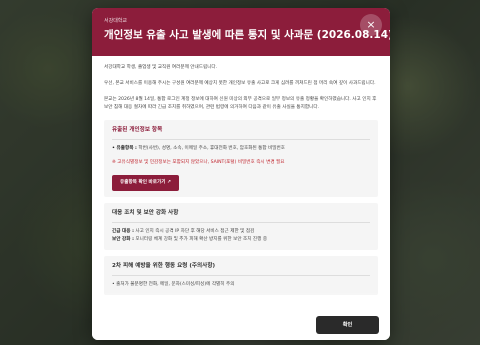 This screenshot has height=345, width=480. Describe the element at coordinates (145, 183) in the screenshot. I see `check-leaked-items-button: 유출항목 확인 바로가기 ↗` at that location.